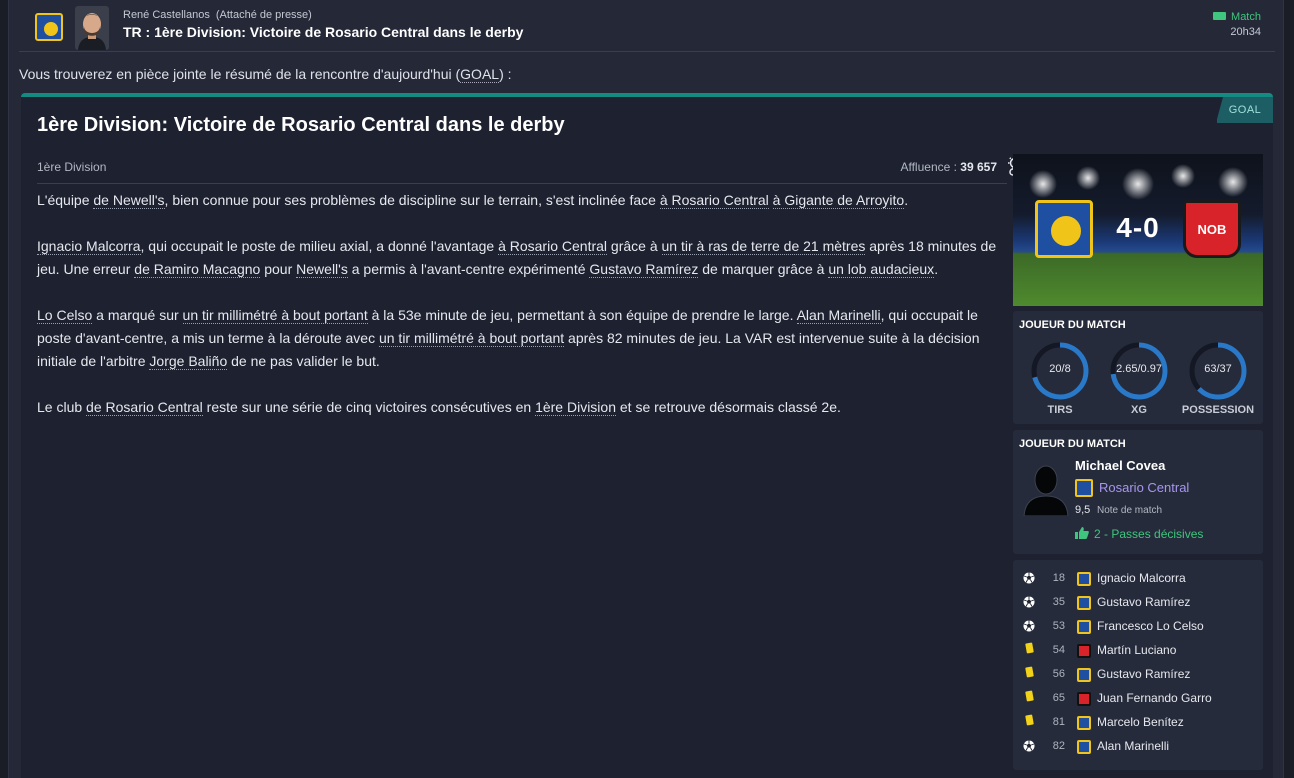 The image size is (1294, 778). I want to click on stat-possession: 63/37, so click(1218, 371).